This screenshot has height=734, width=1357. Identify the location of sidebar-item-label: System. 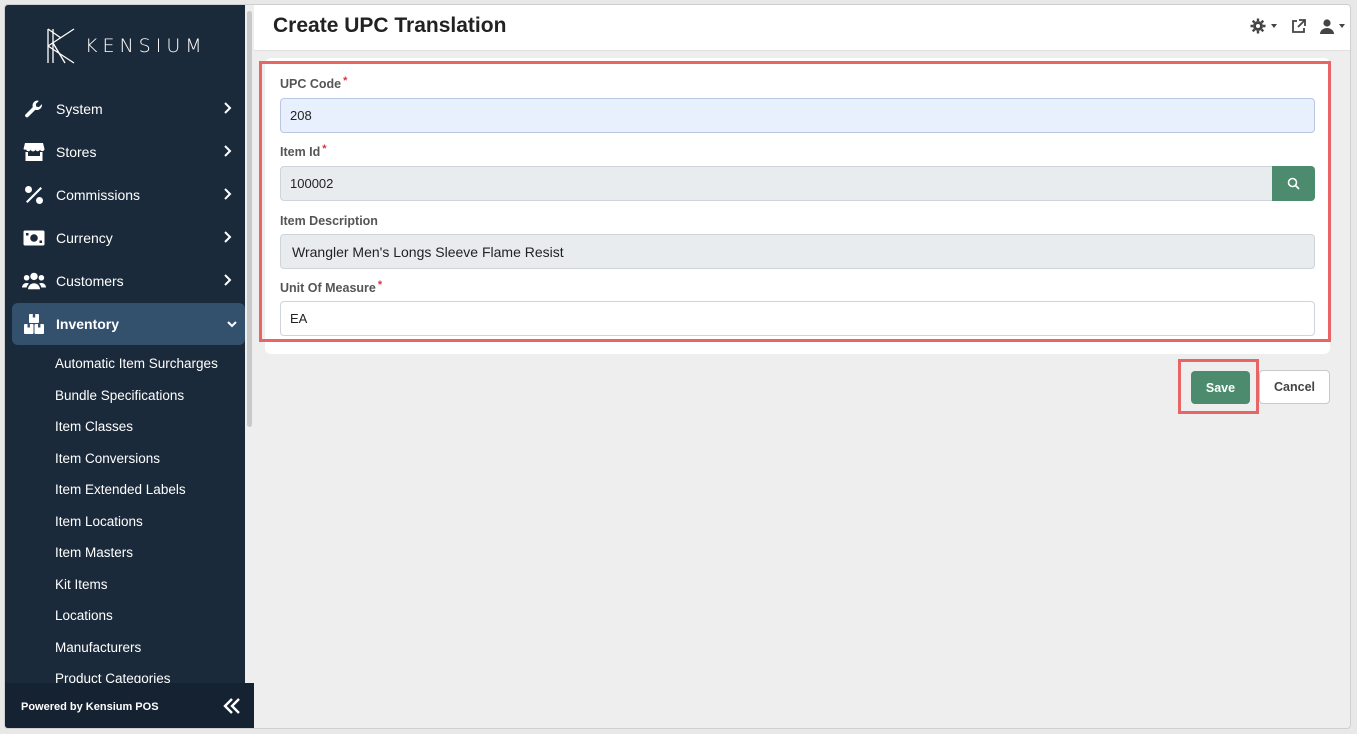
(79, 108).